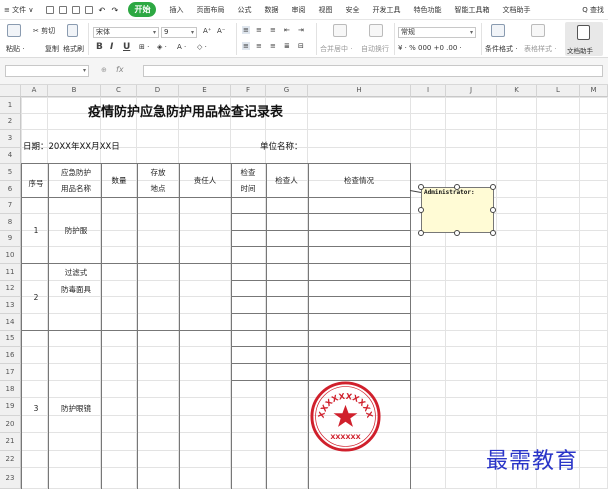 This screenshot has height=489, width=608. I want to click on cut-button: ✂ 剪切, so click(44, 31).